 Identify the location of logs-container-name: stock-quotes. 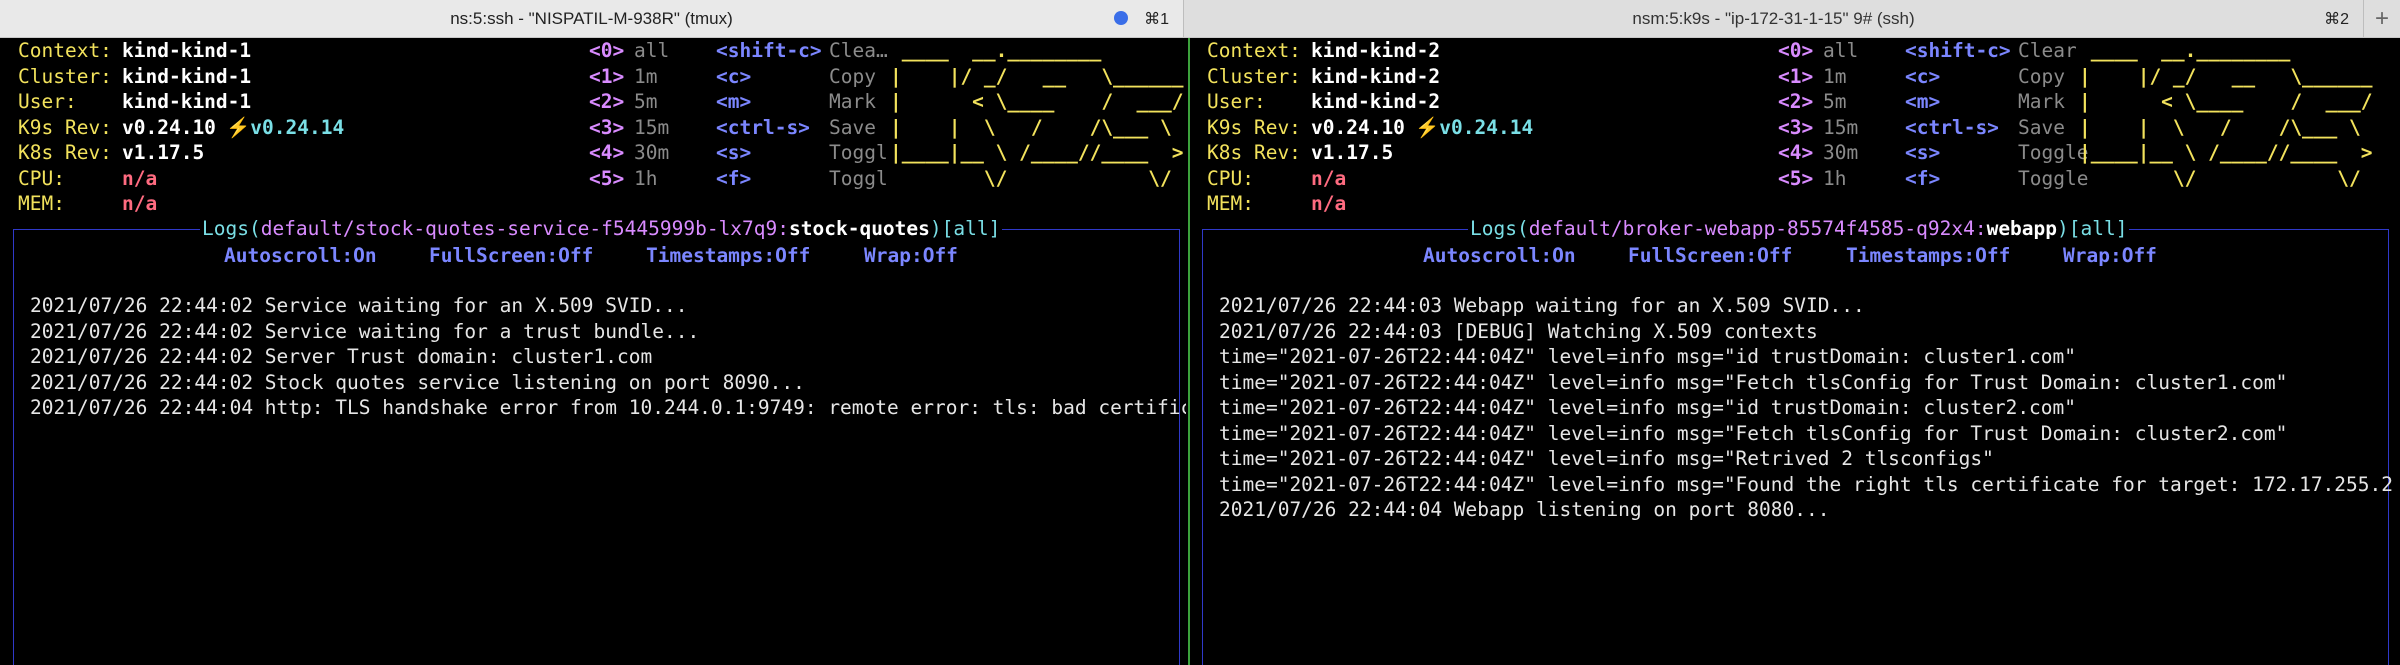
(859, 228).